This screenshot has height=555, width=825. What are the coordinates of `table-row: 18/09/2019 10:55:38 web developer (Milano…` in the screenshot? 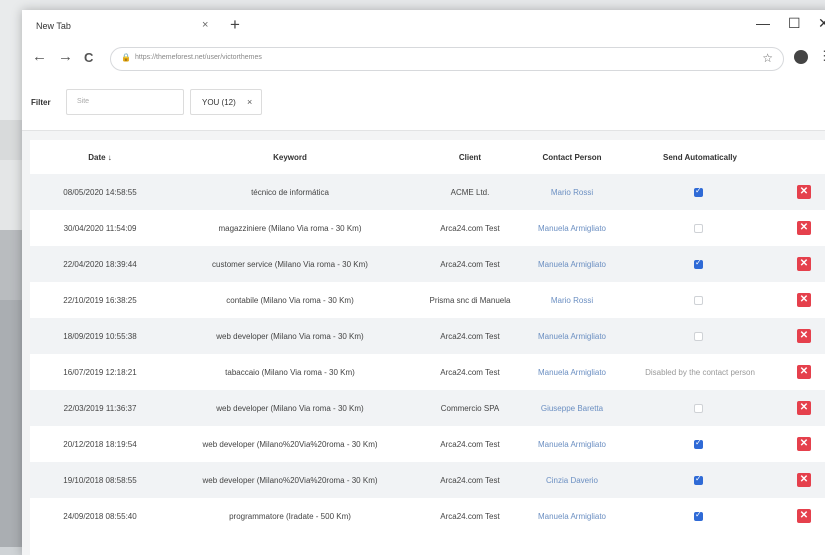 It's located at (427, 336).